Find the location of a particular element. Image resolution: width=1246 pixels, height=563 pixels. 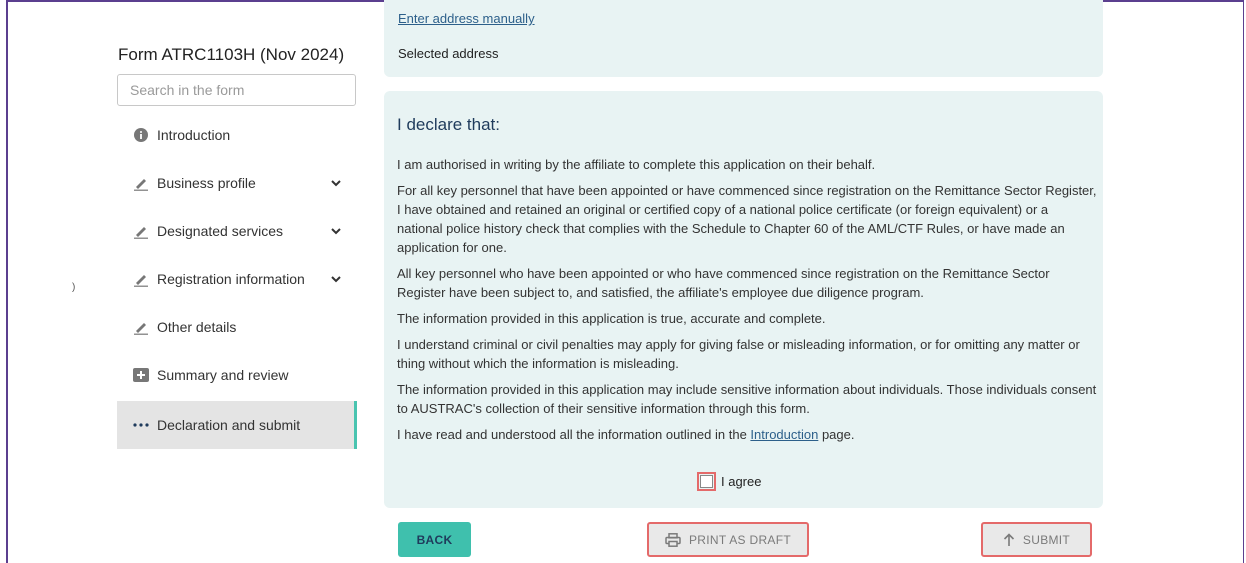

agree-checkbox-row: I agree is located at coordinates (729, 481).